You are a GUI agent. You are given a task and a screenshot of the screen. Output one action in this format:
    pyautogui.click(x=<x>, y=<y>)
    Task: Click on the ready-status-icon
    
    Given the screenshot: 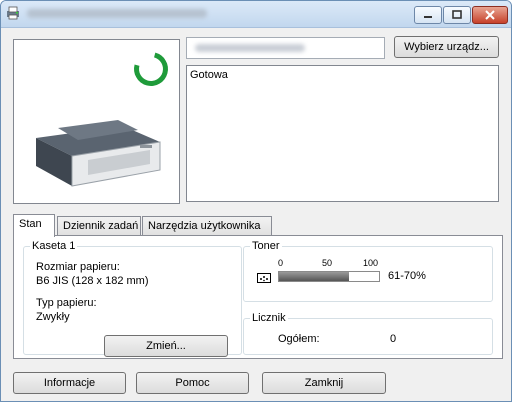 What is the action you would take?
    pyautogui.click(x=151, y=69)
    